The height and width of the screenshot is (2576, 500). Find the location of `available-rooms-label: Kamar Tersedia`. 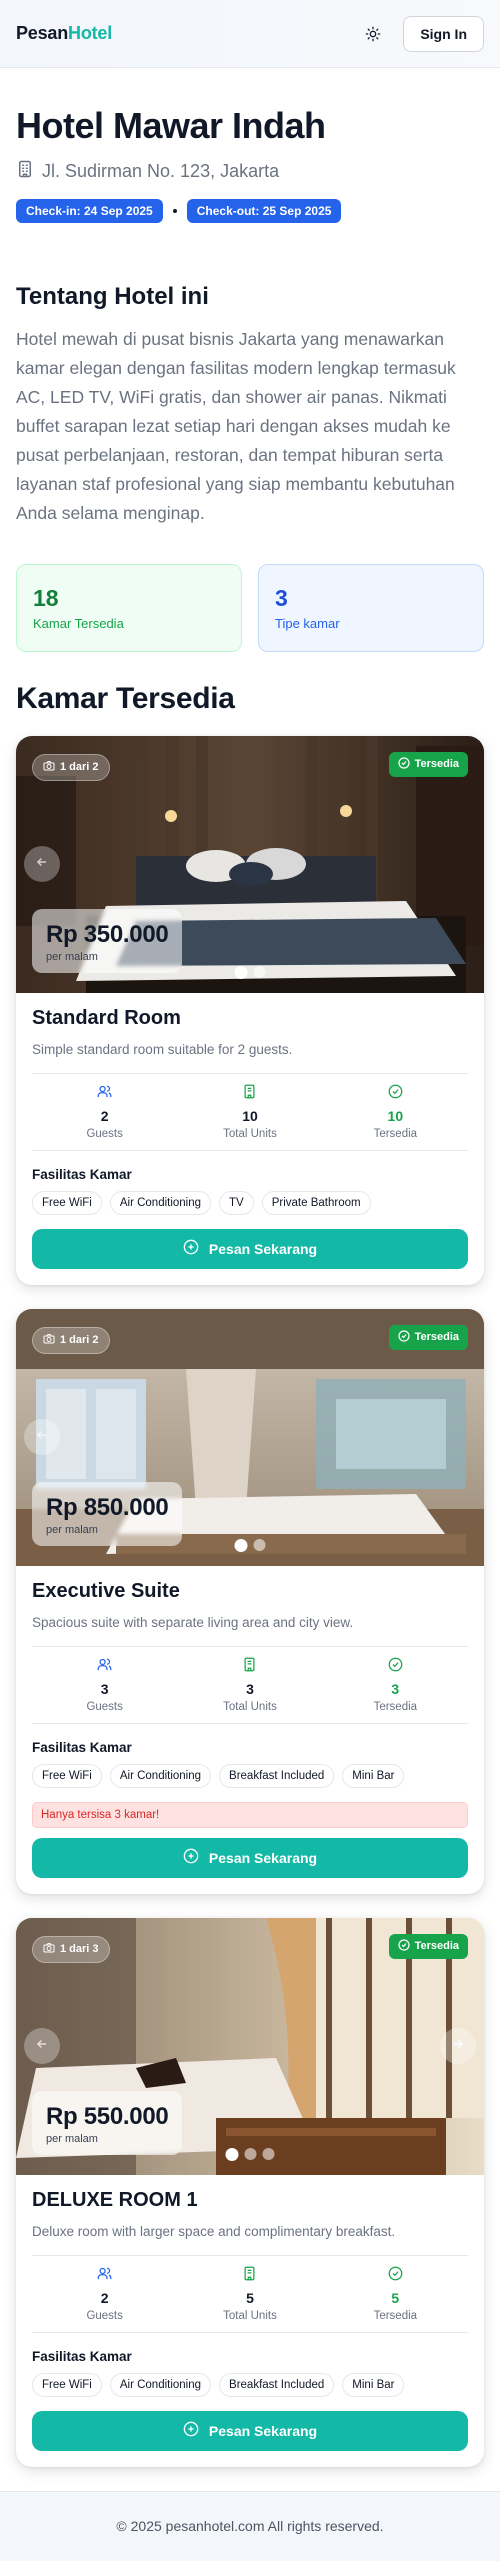

available-rooms-label: Kamar Tersedia is located at coordinates (78, 623).